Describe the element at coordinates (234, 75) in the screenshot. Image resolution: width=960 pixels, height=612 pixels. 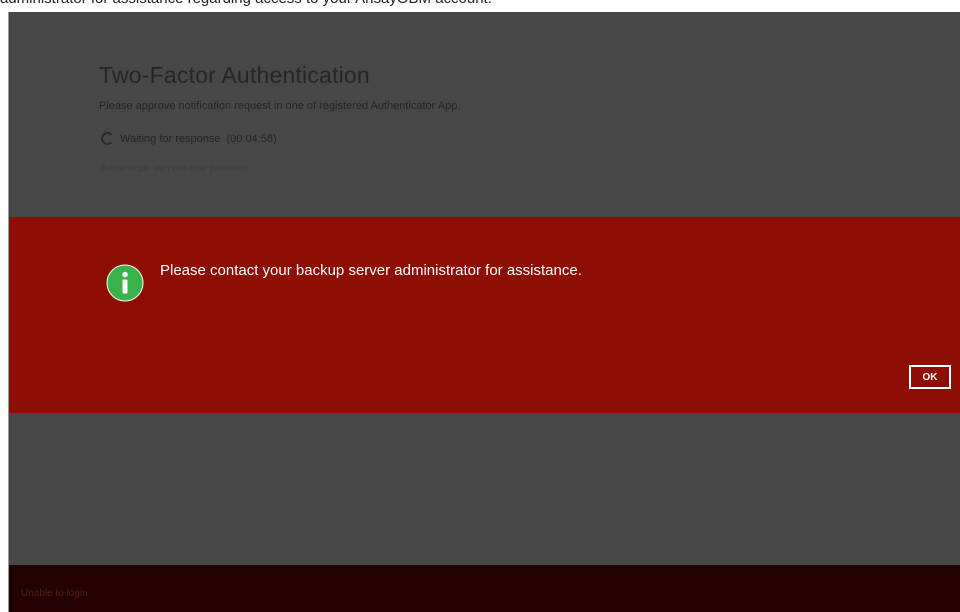
I see `dialog-title: Two-Factor Authentication` at that location.